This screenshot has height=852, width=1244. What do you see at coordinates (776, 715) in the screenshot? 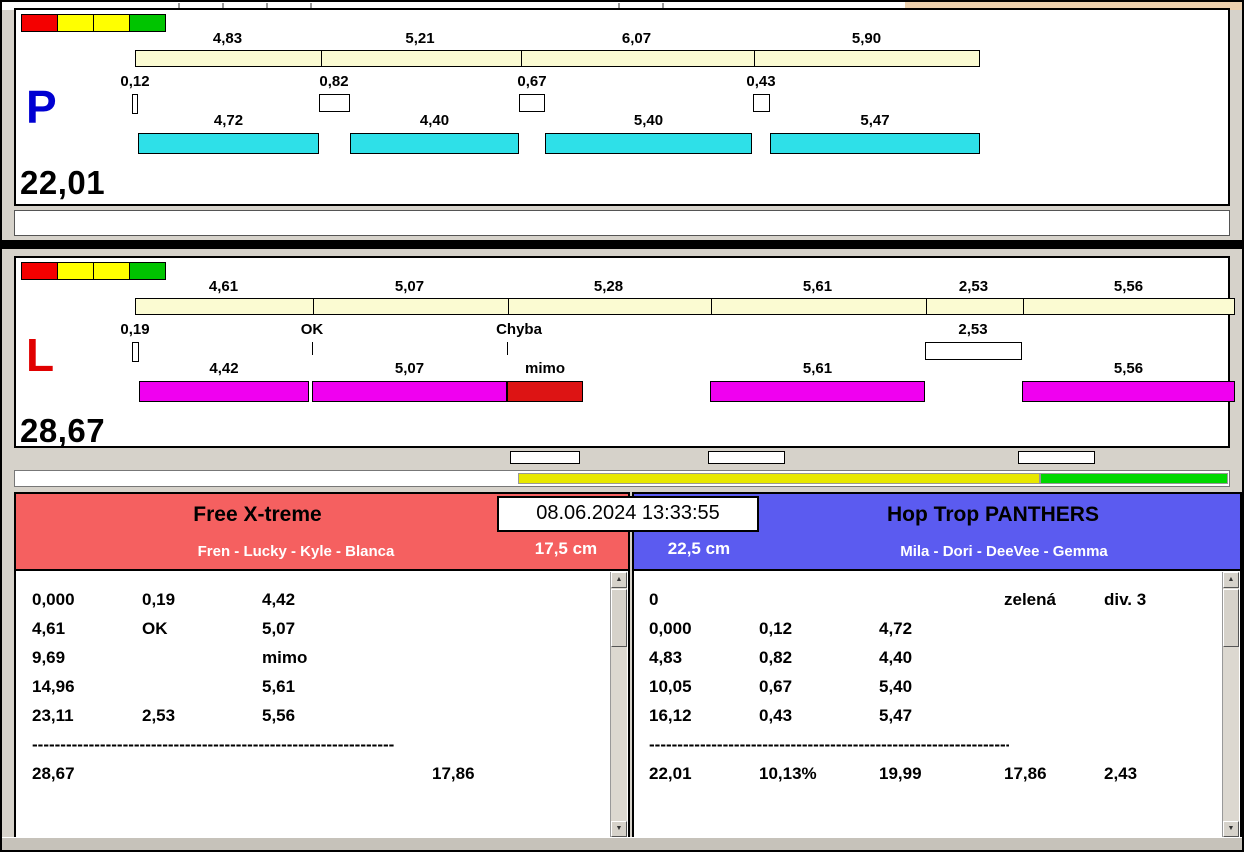
I see `cell-exchange: 0,43` at bounding box center [776, 715].